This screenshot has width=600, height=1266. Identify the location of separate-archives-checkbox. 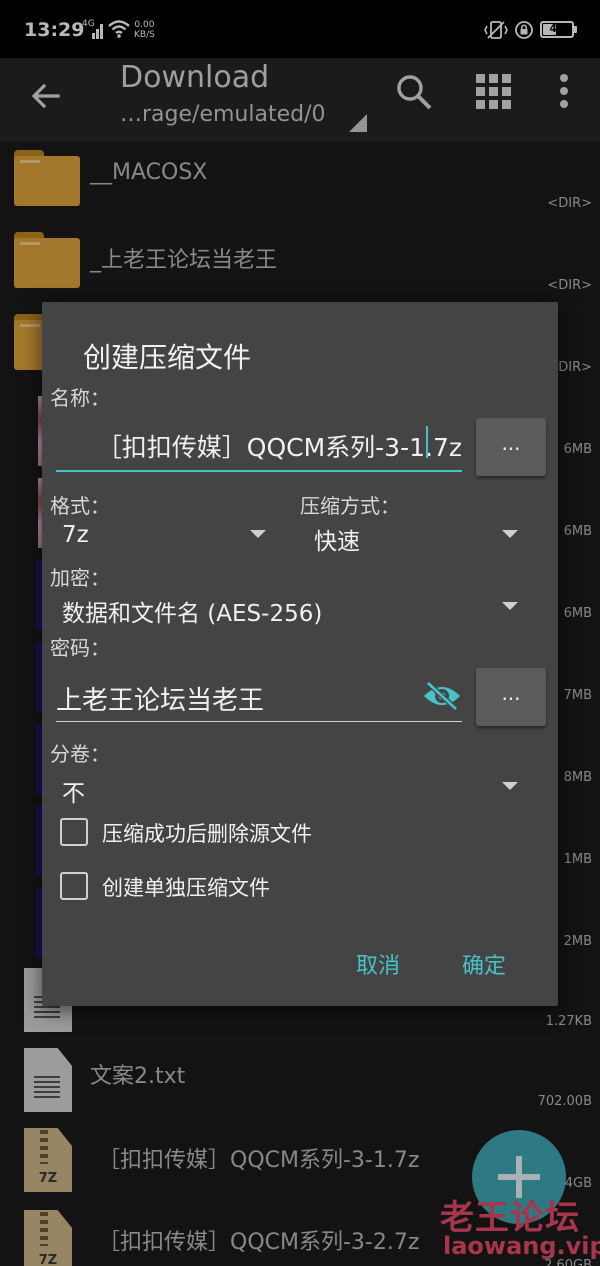
(74, 886).